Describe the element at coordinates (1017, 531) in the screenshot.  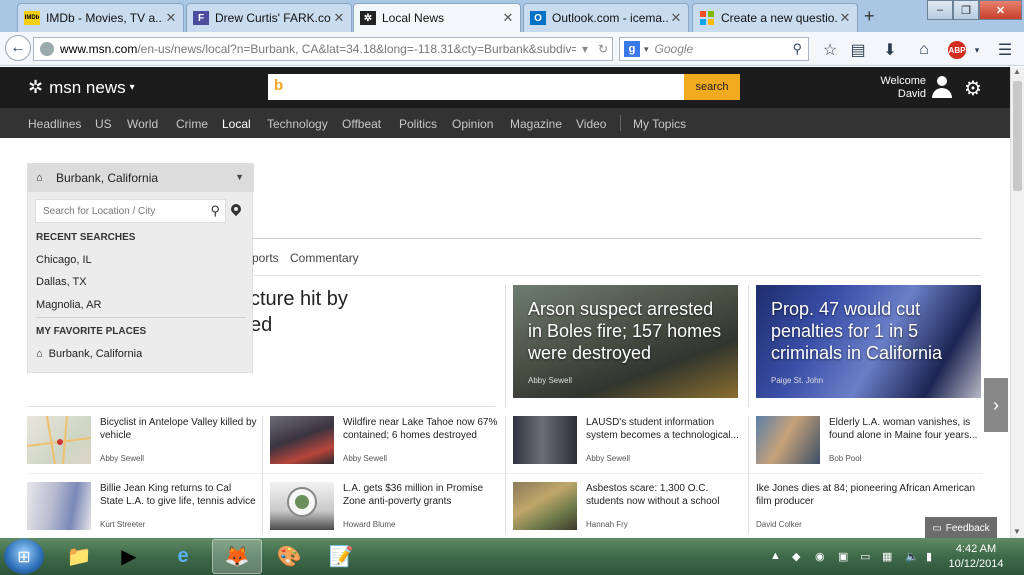
I see `scroll-down-icon: ▼` at that location.